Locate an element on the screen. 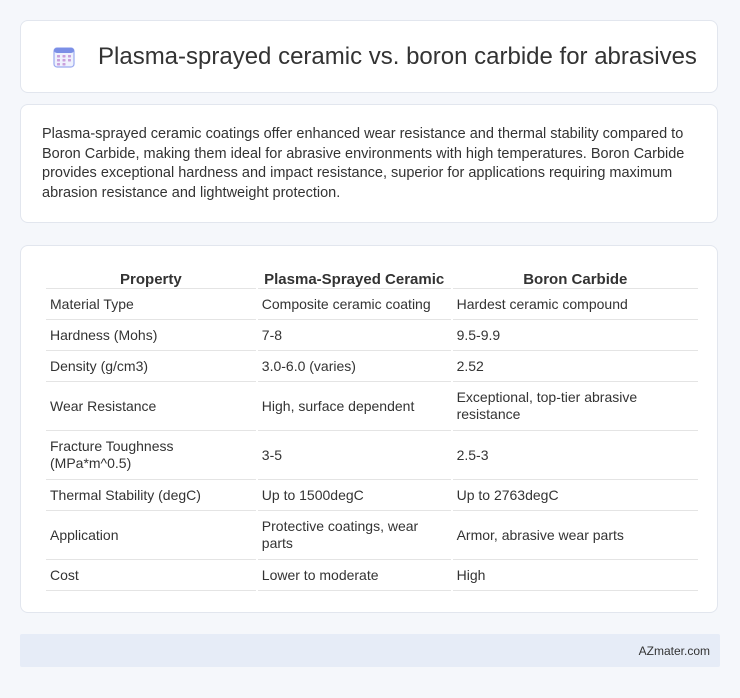 The image size is (740, 698). footer-site-name: AZmater.com is located at coordinates (674, 651).